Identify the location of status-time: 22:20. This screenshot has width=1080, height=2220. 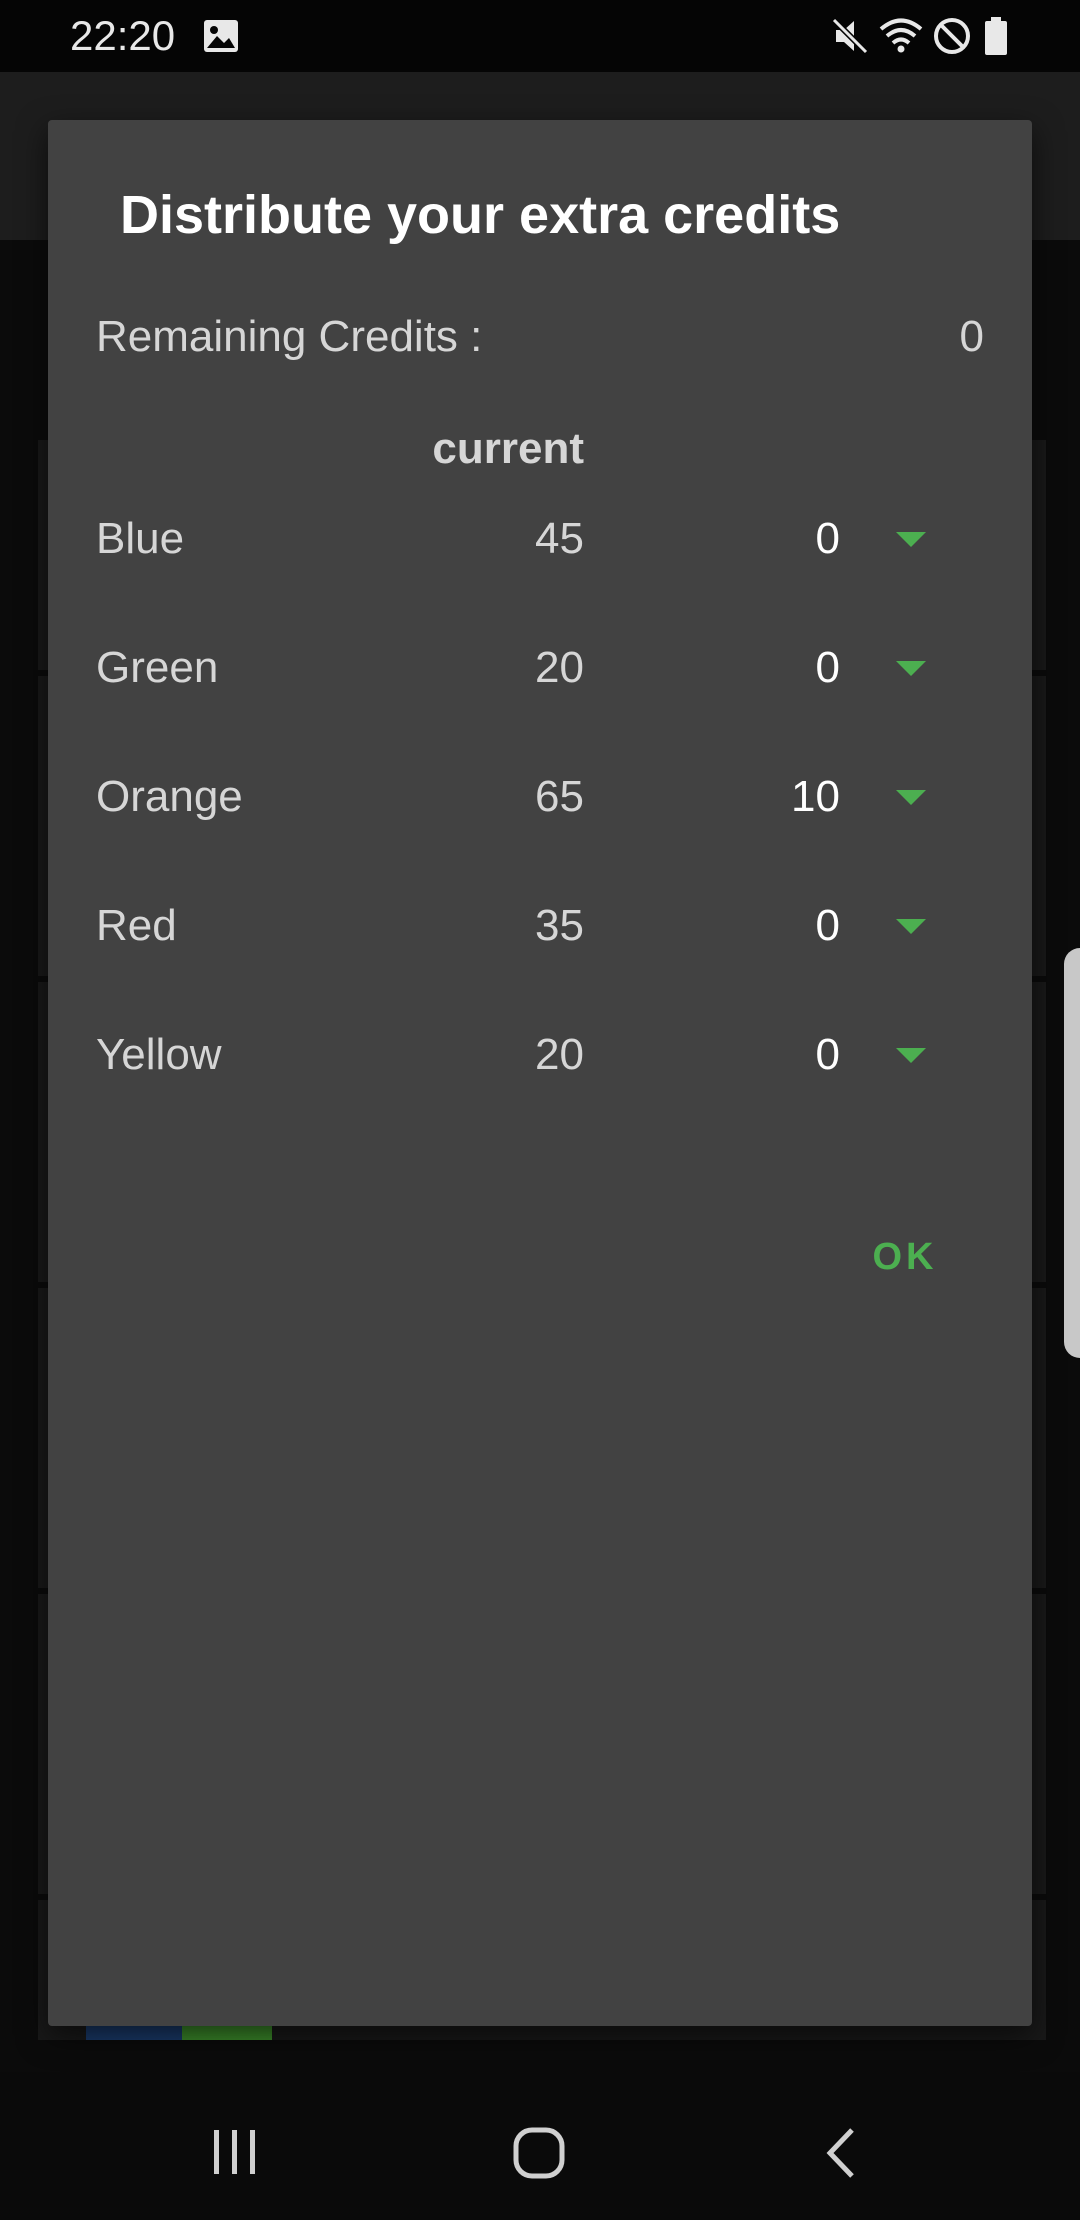
(123, 35).